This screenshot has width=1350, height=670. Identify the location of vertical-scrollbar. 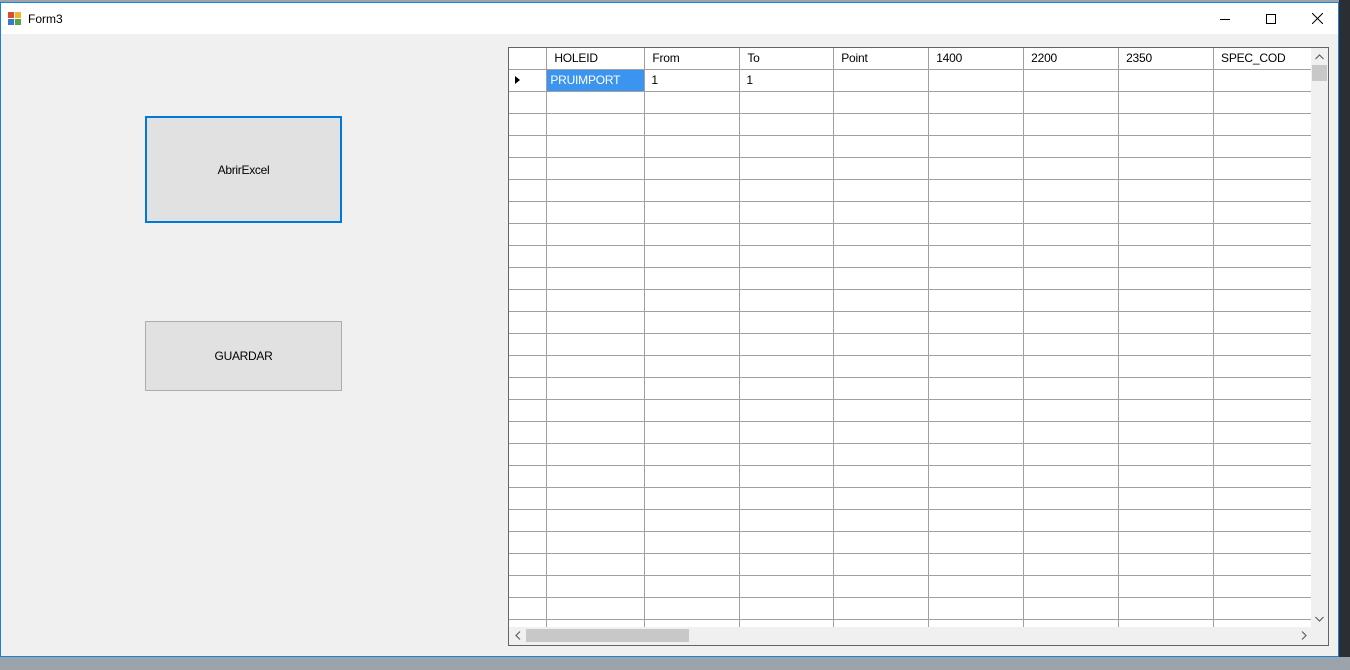
(1319, 337).